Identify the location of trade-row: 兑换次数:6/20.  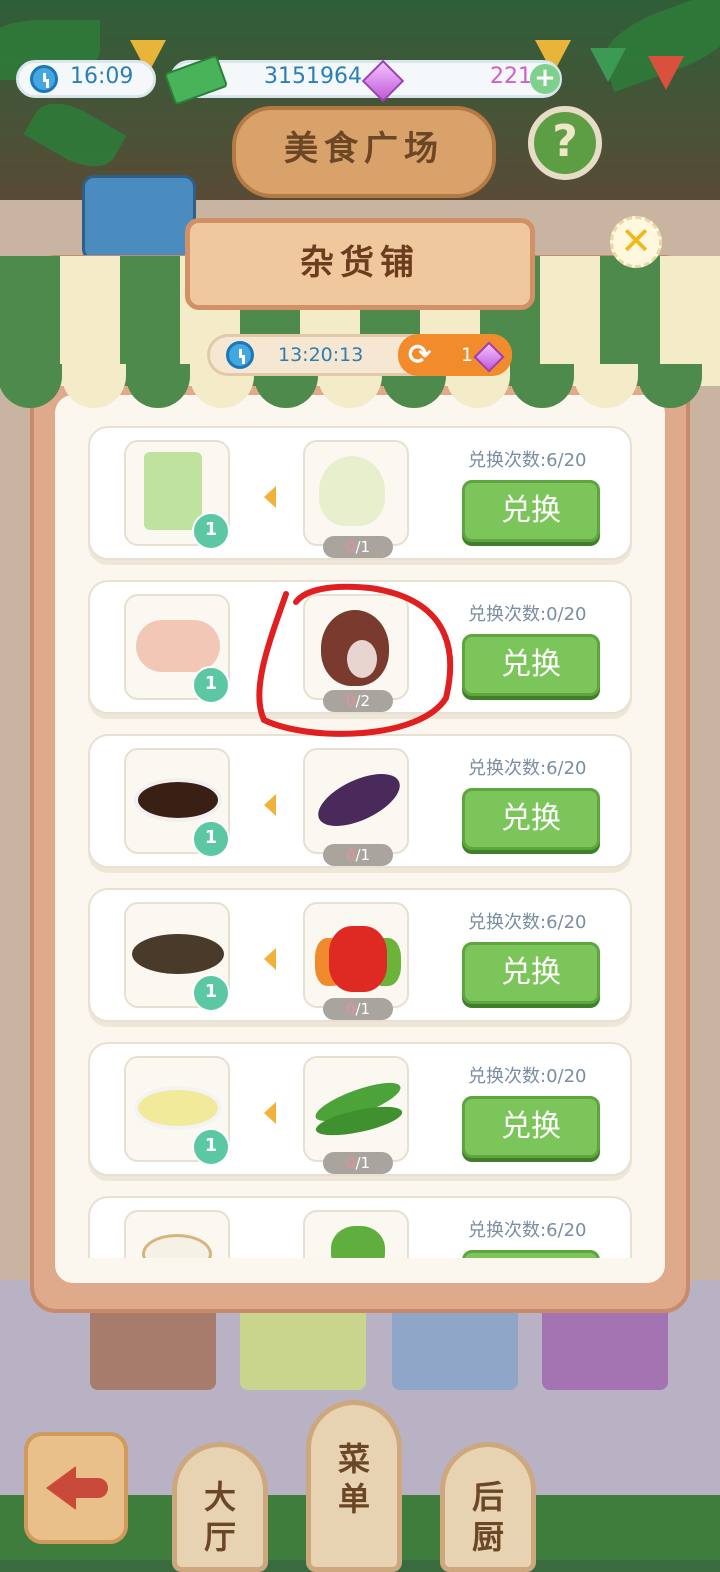
(360, 1227).